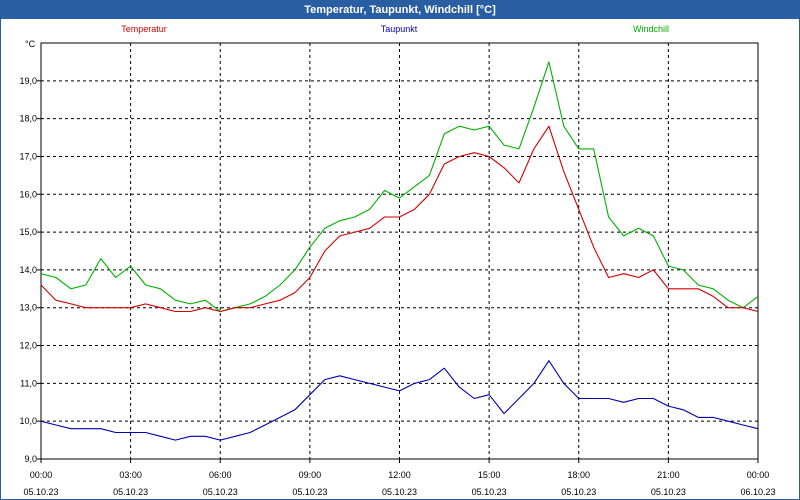 The width and height of the screenshot is (800, 500). I want to click on y-tick-label: 17,0, so click(28, 156).